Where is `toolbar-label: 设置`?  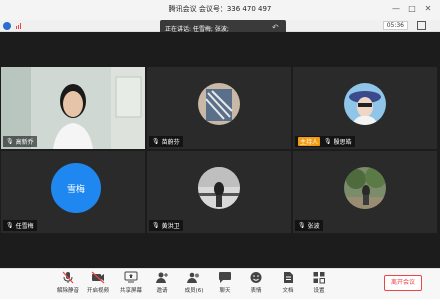
toolbar-label: 设置 is located at coordinates (319, 291).